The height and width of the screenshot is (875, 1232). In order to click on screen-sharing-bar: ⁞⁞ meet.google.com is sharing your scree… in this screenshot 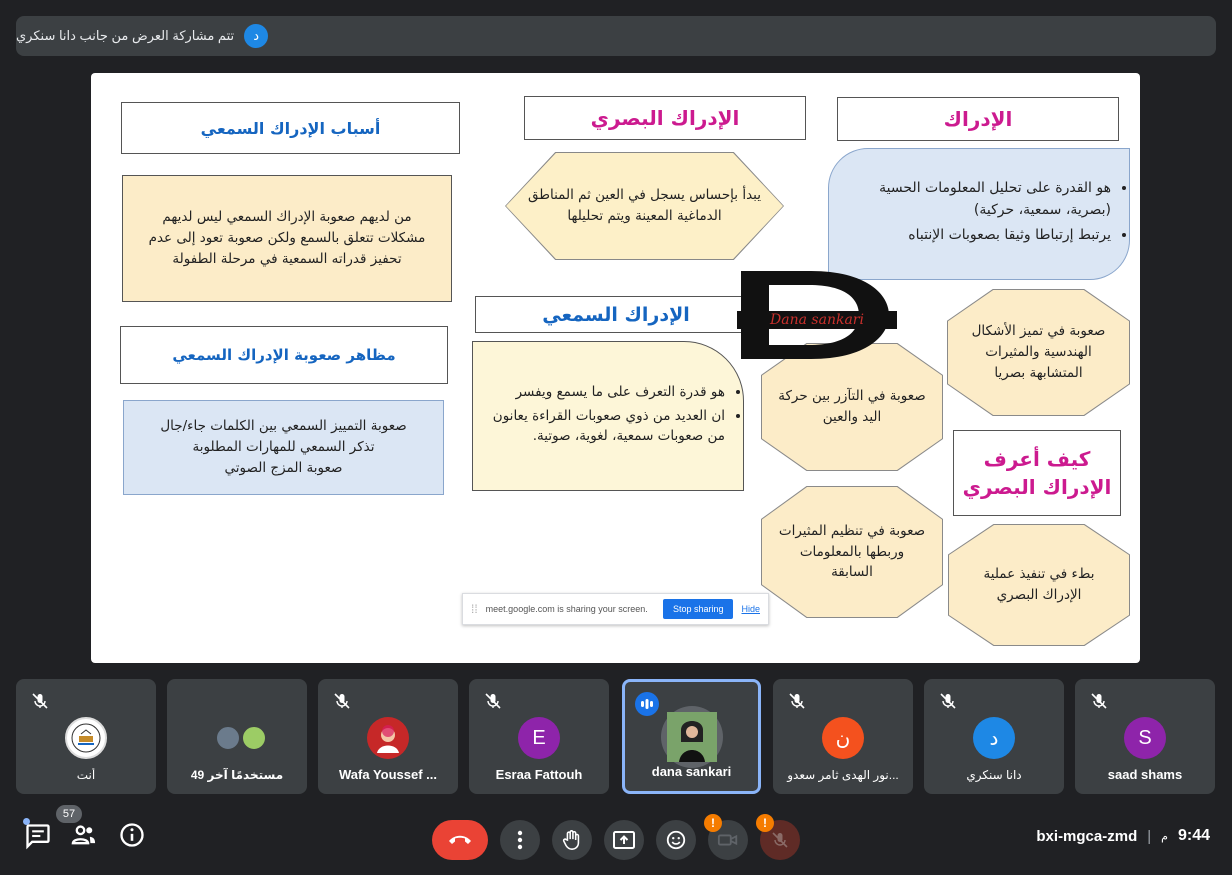, I will do `click(615, 609)`.